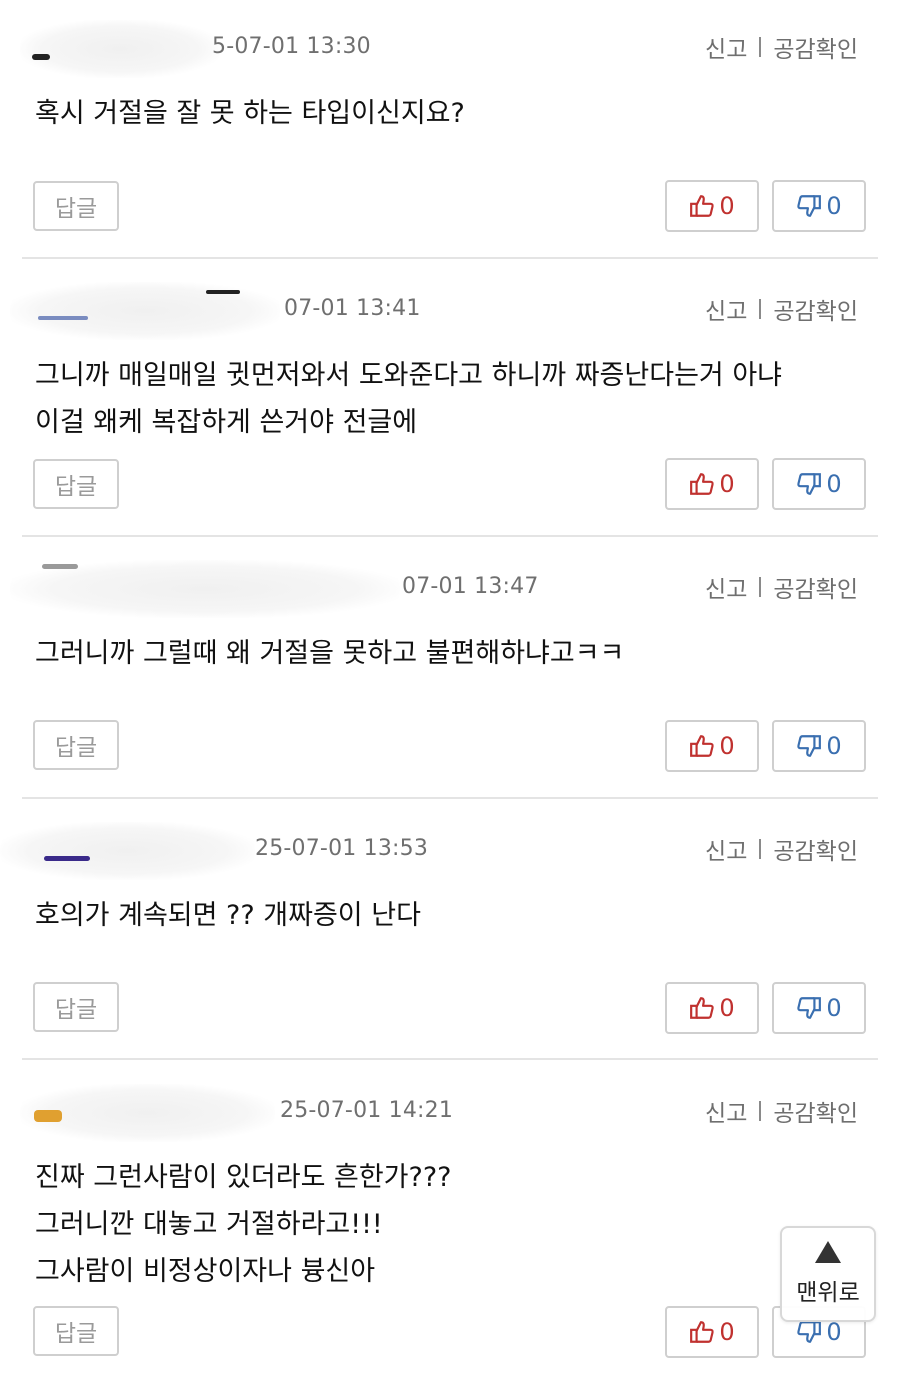 Image resolution: width=900 pixels, height=1375 pixels. Describe the element at coordinates (828, 1293) in the screenshot. I see `scroll-to-top-label: 맨위로` at that location.